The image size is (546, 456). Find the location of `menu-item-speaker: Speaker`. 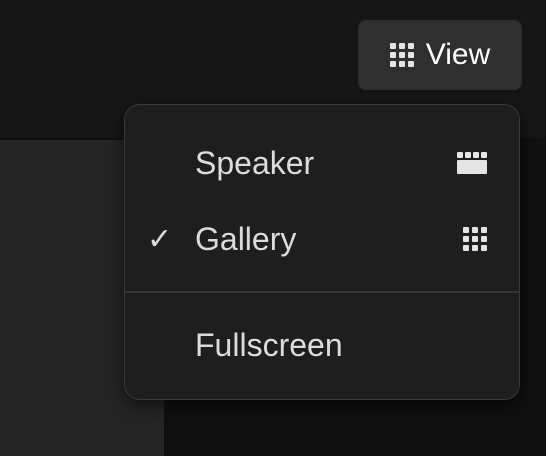

menu-item-speaker: Speaker is located at coordinates (322, 163).